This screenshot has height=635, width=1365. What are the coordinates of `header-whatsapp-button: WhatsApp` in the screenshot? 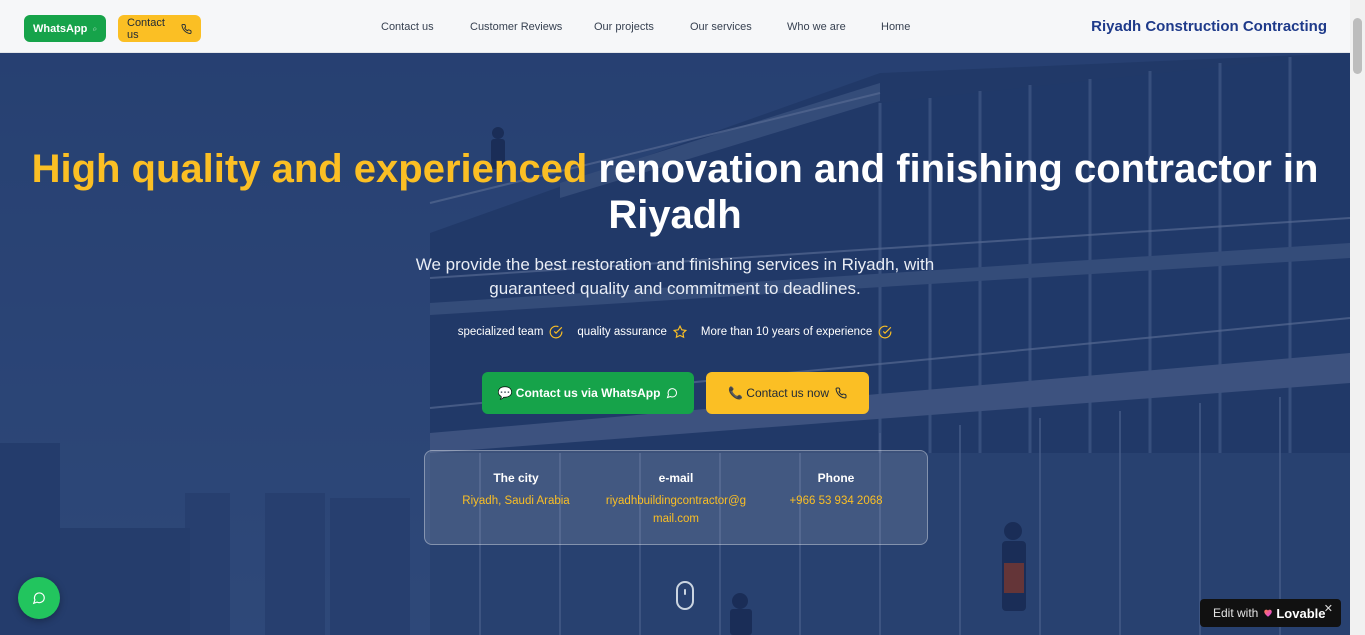 It's located at (65, 28).